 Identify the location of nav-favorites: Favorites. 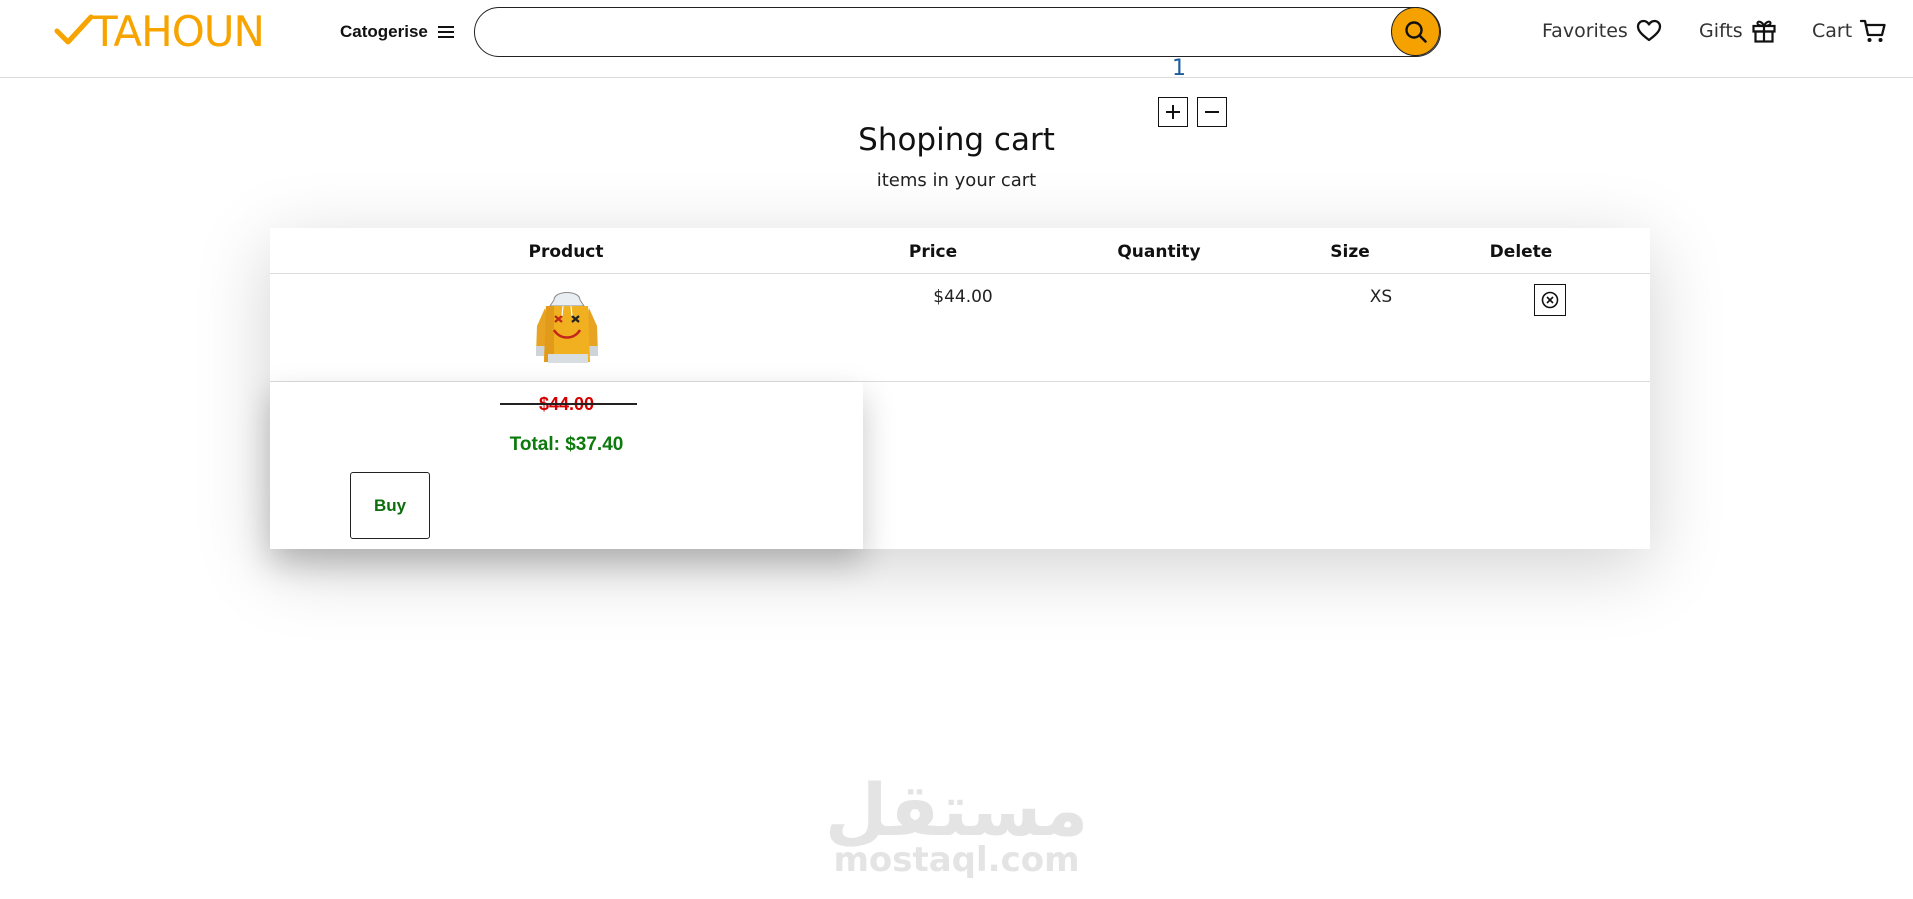
(1602, 31).